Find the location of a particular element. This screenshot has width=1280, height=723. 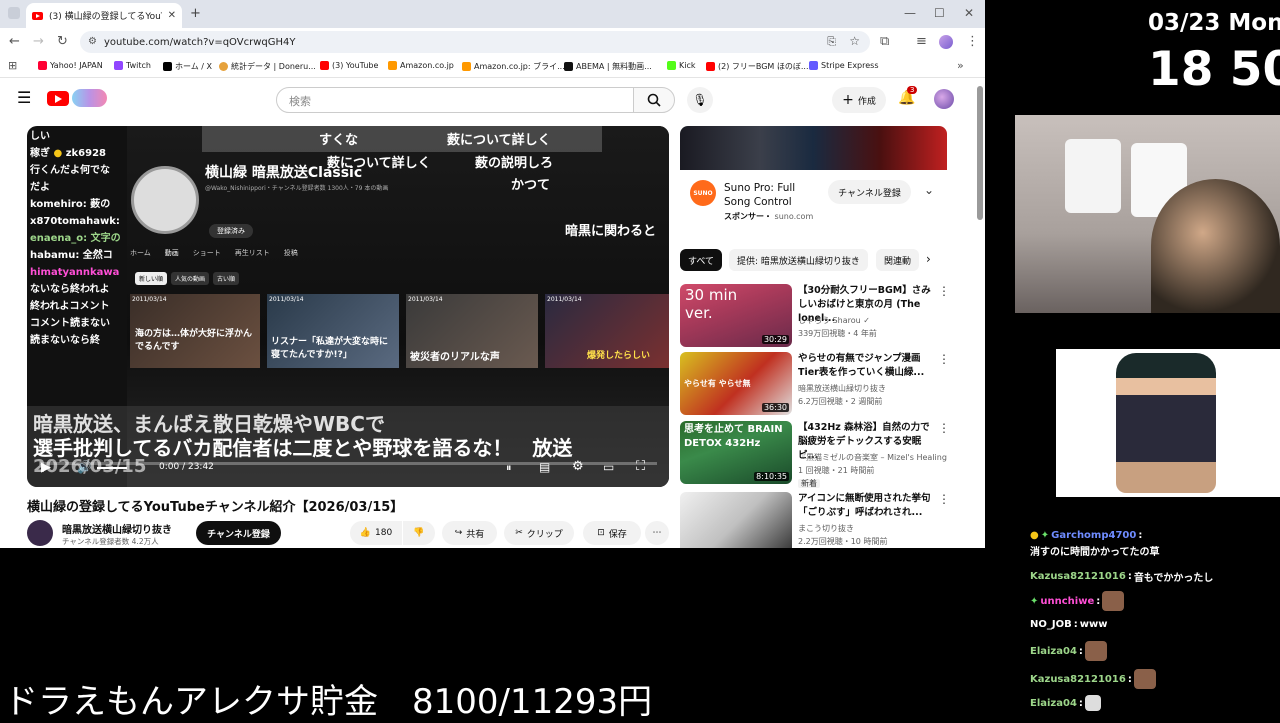

chip-channel: 提供: 暗黒放送横山緑切り抜き is located at coordinates (798, 260).